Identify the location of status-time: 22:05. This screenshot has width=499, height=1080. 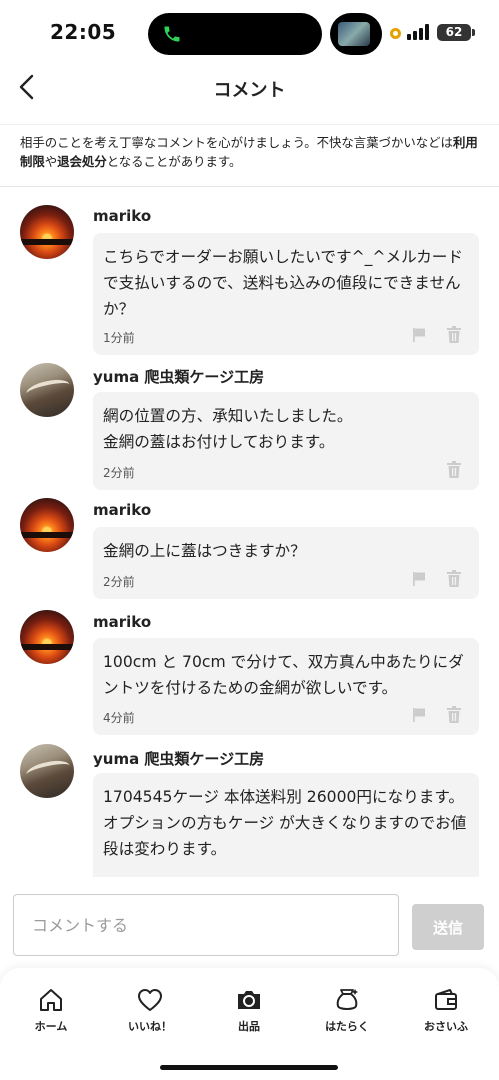
(83, 32).